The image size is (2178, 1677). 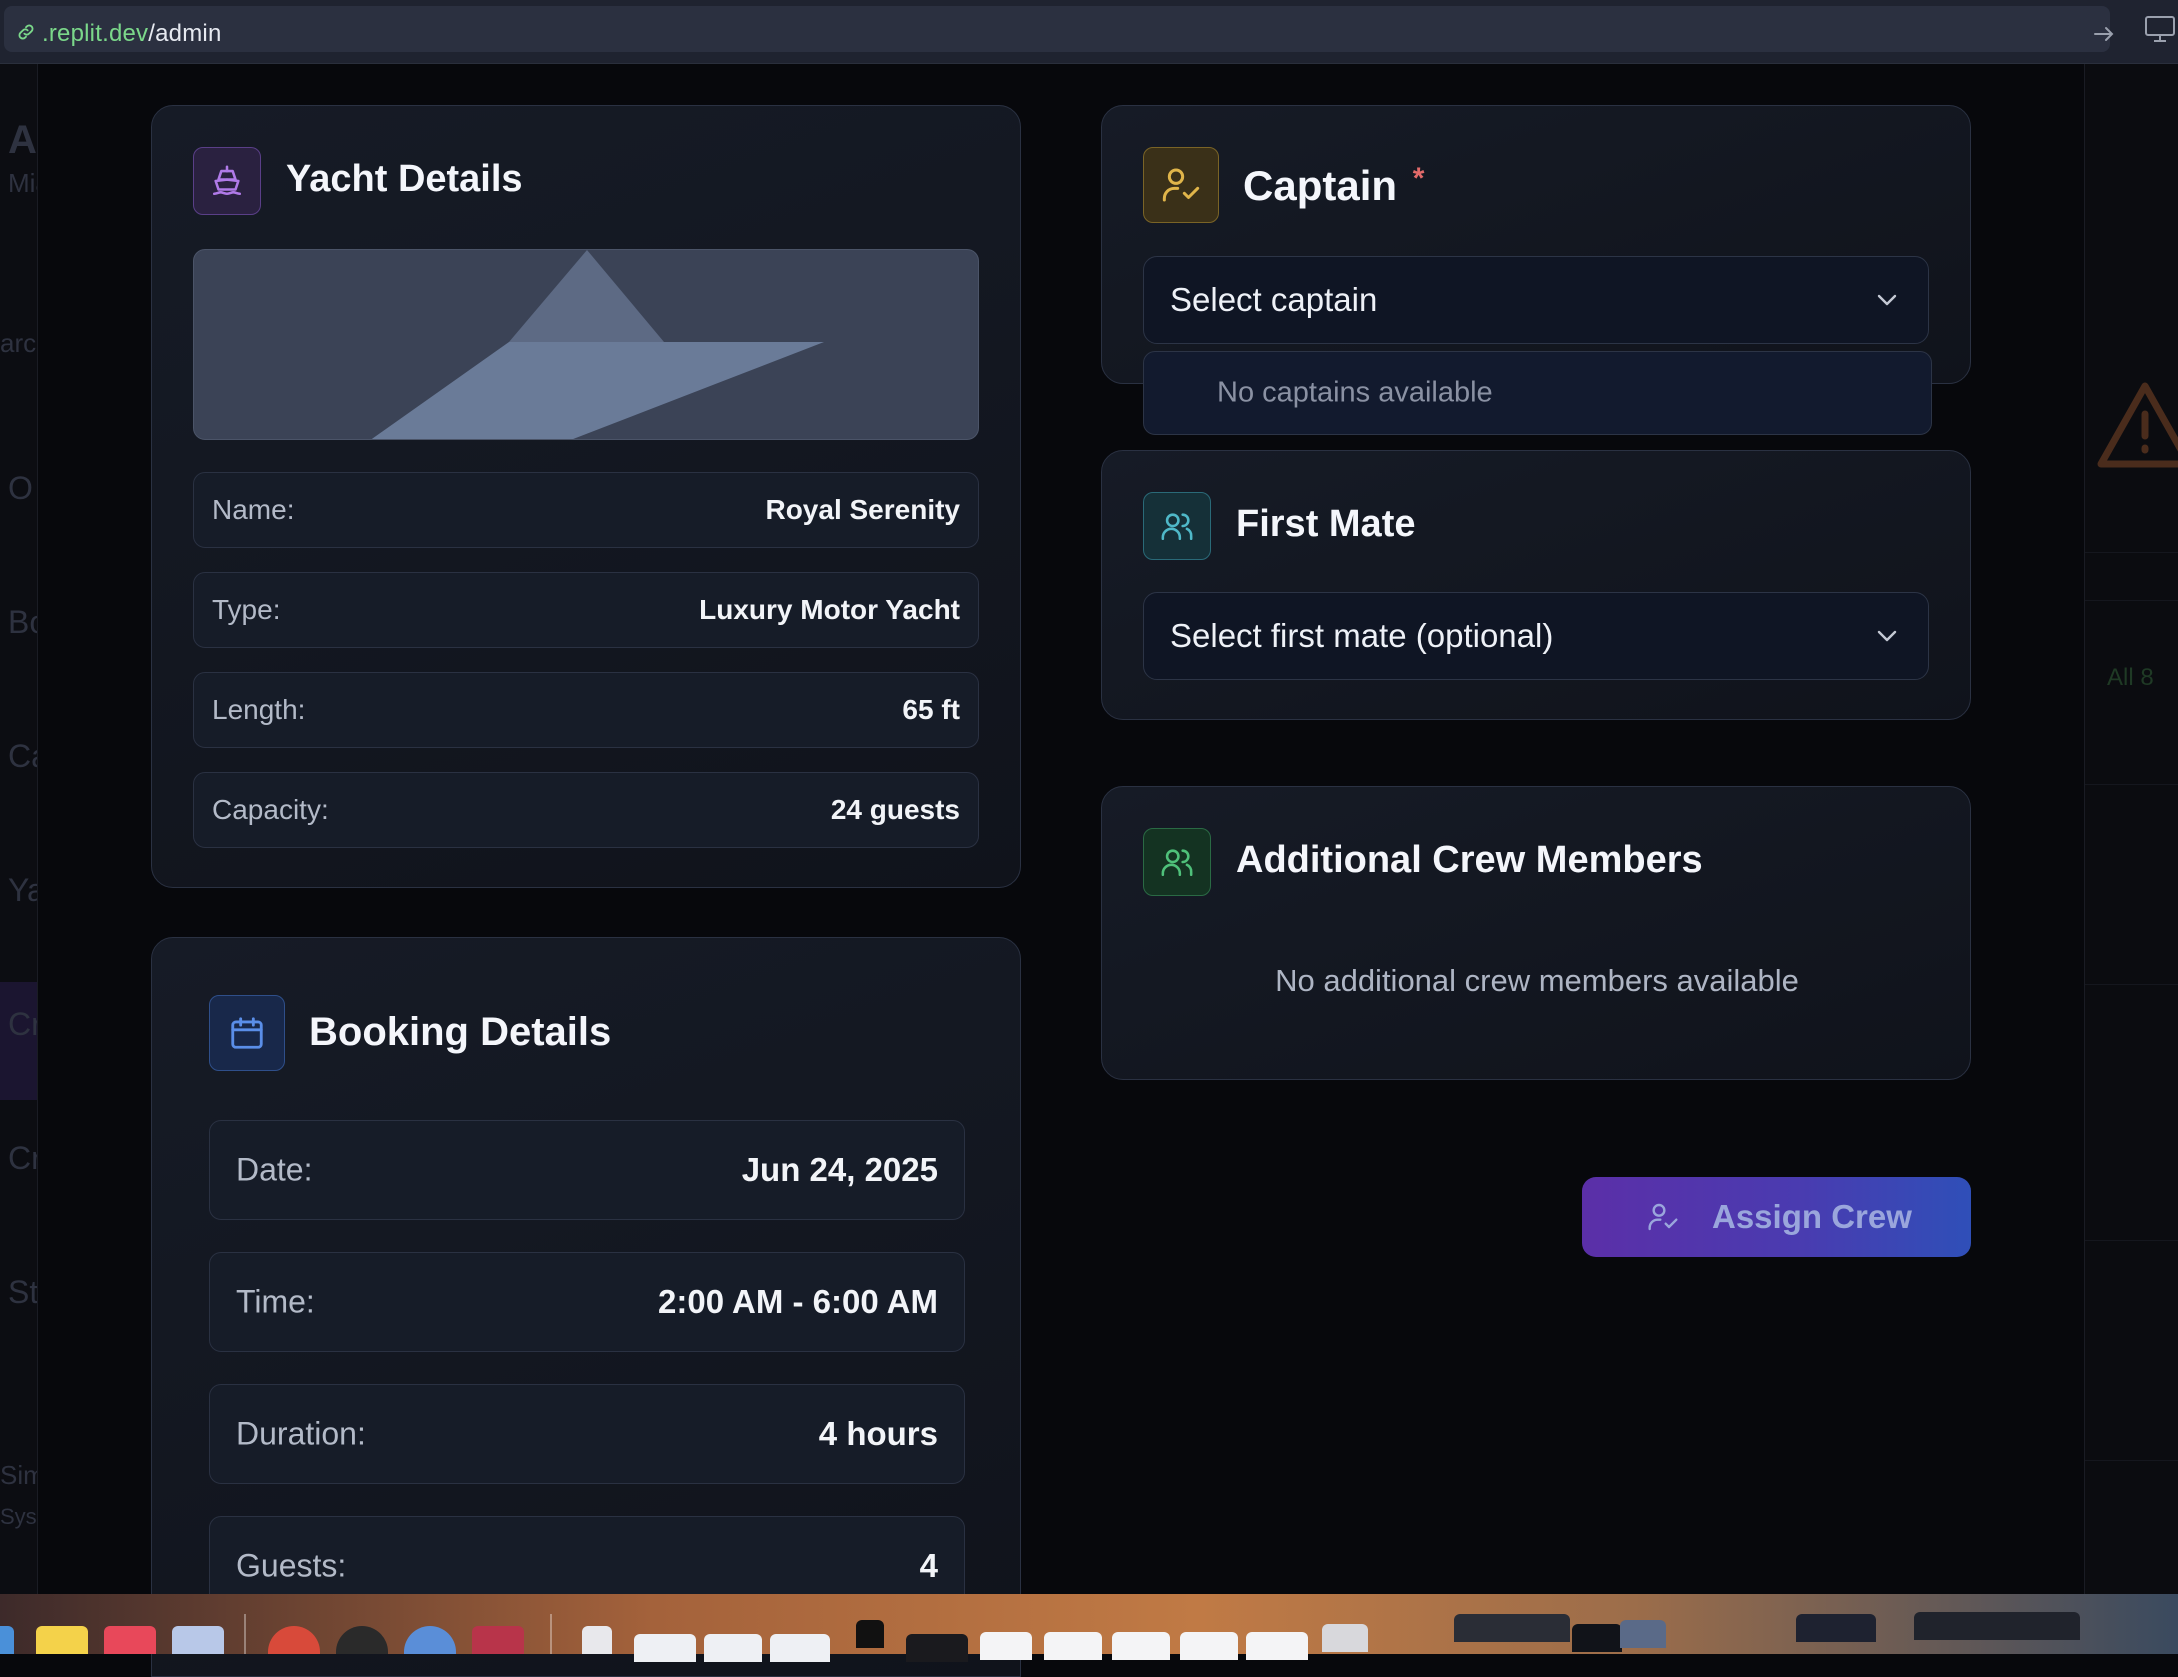 I want to click on field-value: 24 guests, so click(x=895, y=809).